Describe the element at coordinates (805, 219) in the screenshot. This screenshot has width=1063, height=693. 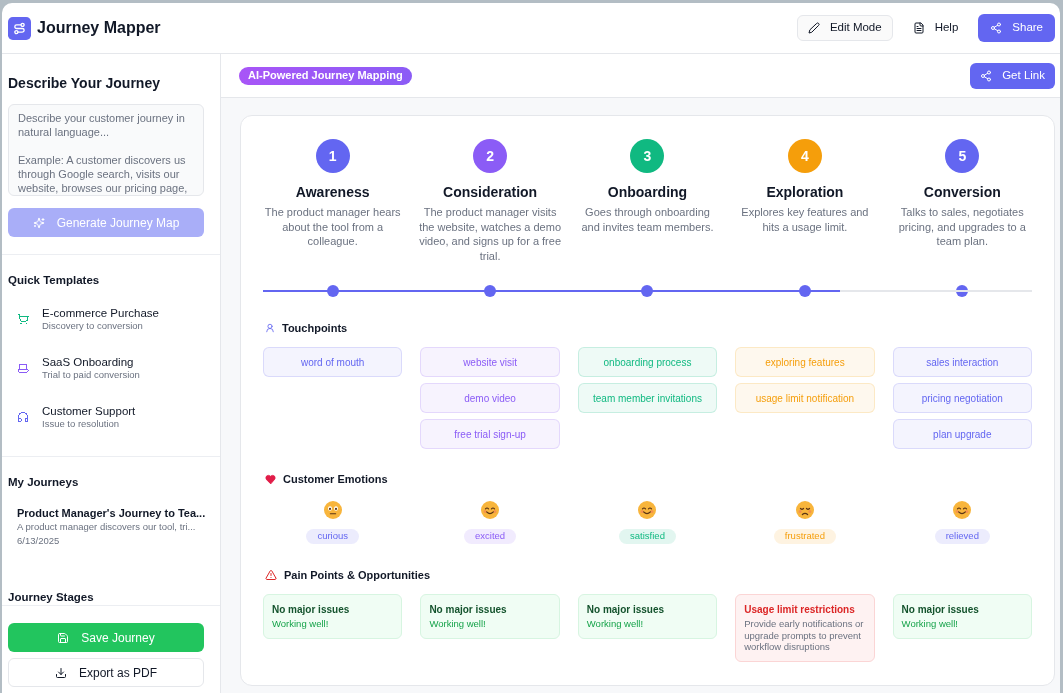
I see `stage-description: Explores key features and hits a usage limit.` at that location.